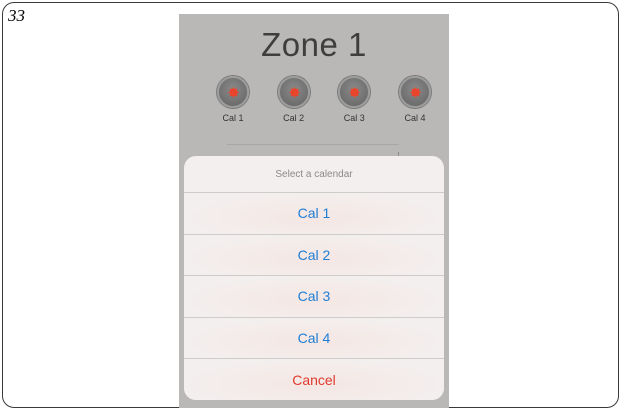 This screenshot has width=624, height=414. What do you see at coordinates (313, 144) in the screenshot?
I see `divider` at bounding box center [313, 144].